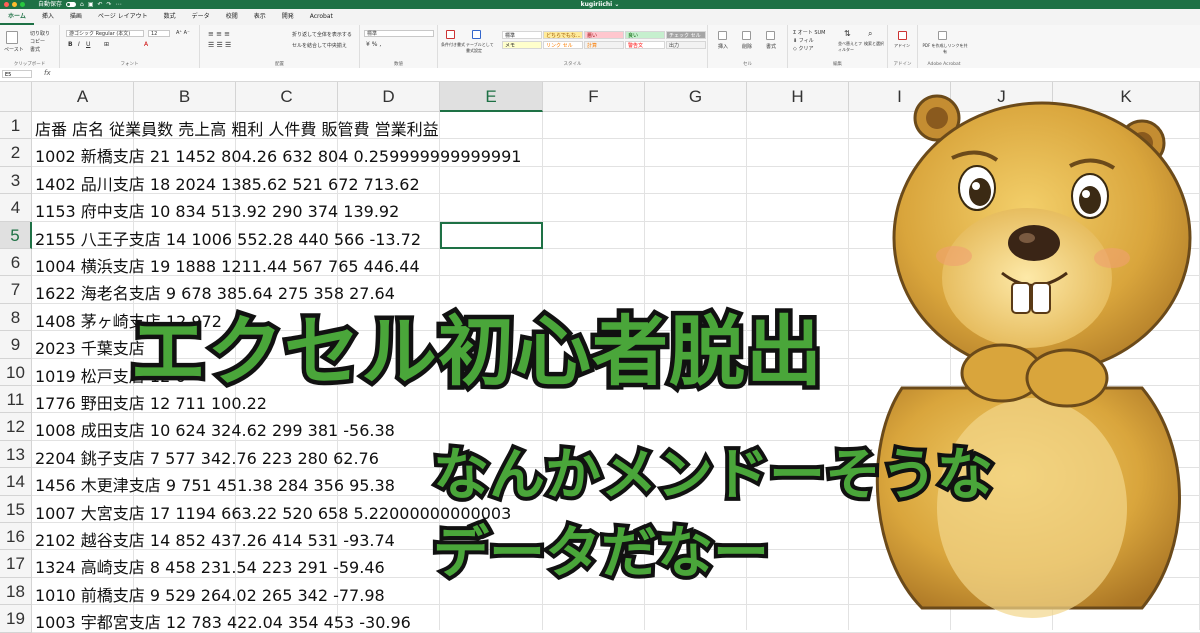  Describe the element at coordinates (16, 126) in the screenshot. I see `row-header: 1` at that location.